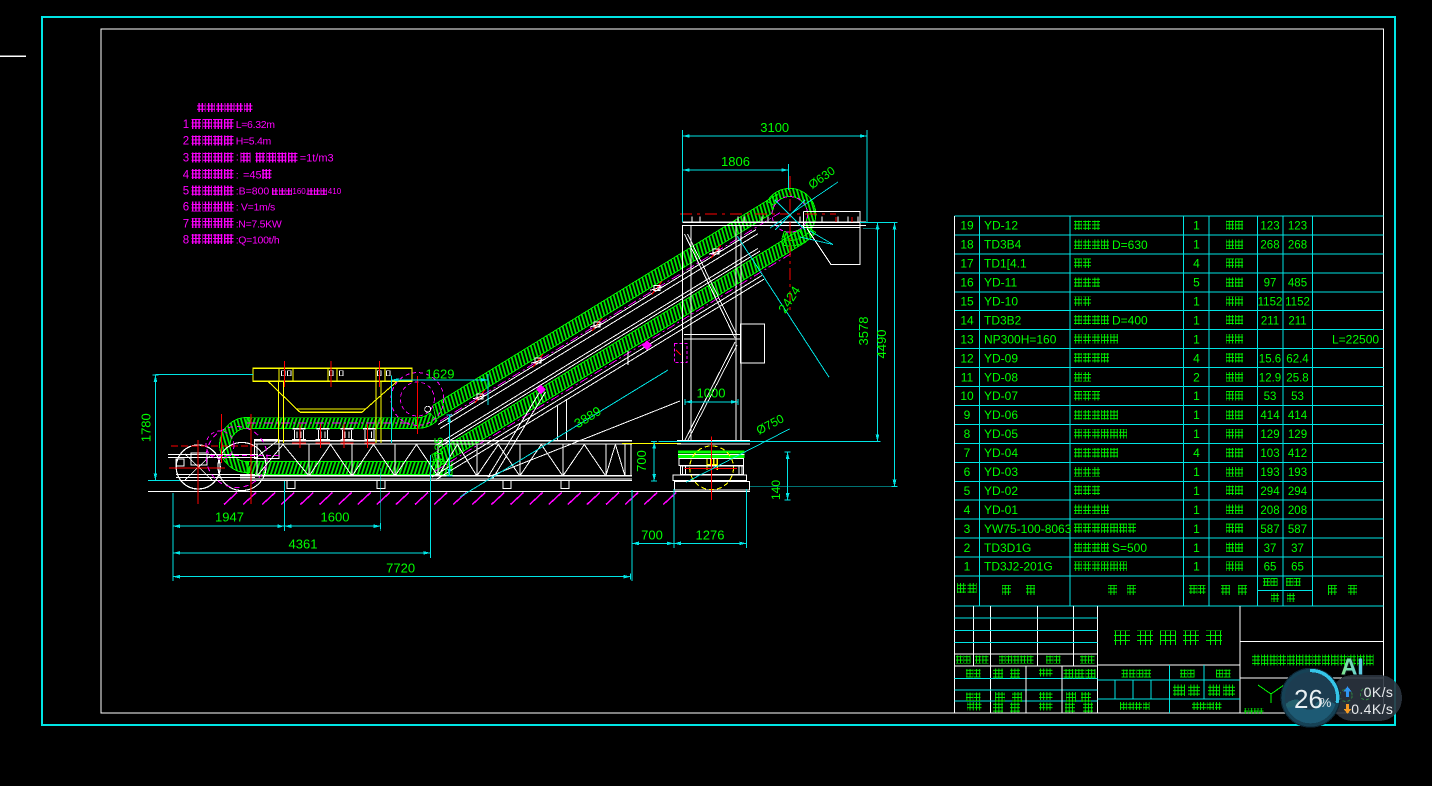 This screenshot has width=1432, height=786. I want to click on svg-text: 13, so click(967, 339).